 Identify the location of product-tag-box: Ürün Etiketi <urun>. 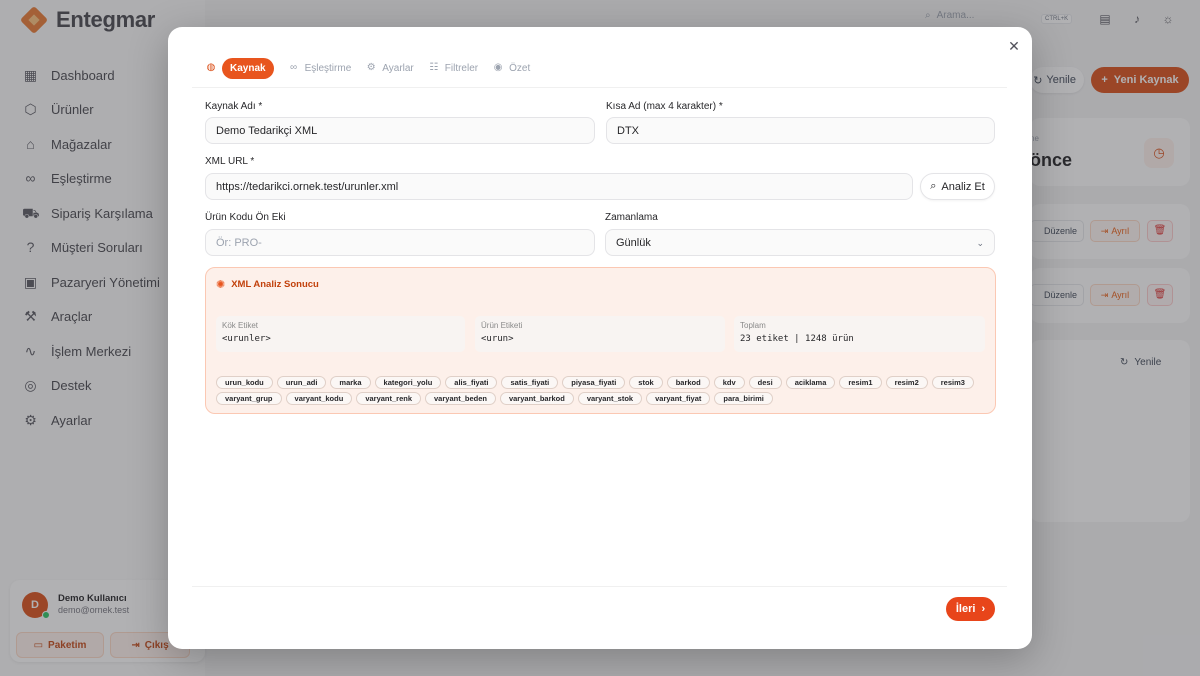
(600, 334).